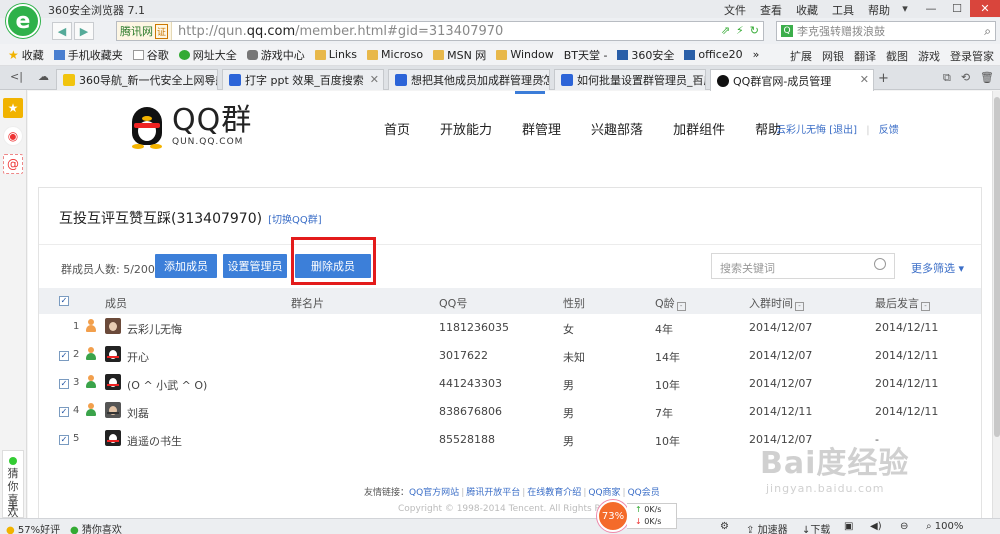 The width and height of the screenshot is (1000, 534). What do you see at coordinates (905, 8) in the screenshot?
I see `skin-icon: ▾` at bounding box center [905, 8].